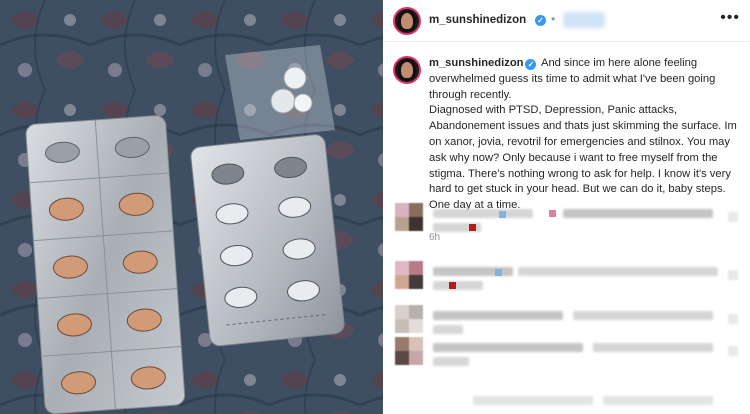  Describe the element at coordinates (477, 20) in the screenshot. I see `author-username: m_sunshinedizon` at that location.